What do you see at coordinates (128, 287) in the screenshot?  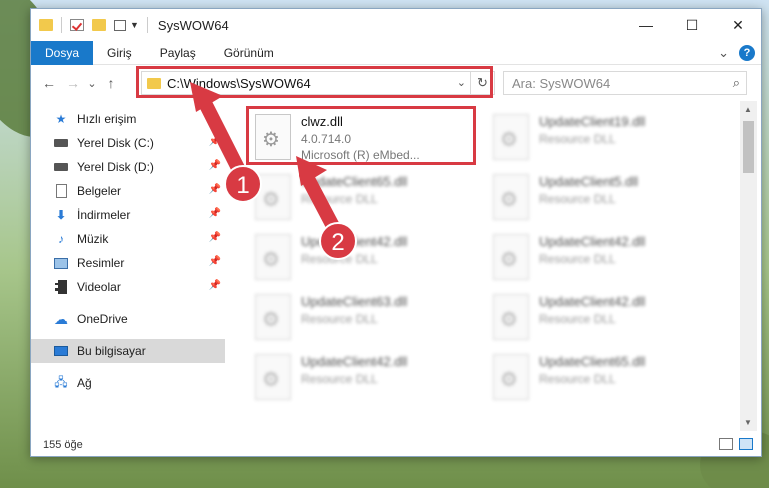 I see `sidebar-item-videos: Videolar 📌` at bounding box center [128, 287].